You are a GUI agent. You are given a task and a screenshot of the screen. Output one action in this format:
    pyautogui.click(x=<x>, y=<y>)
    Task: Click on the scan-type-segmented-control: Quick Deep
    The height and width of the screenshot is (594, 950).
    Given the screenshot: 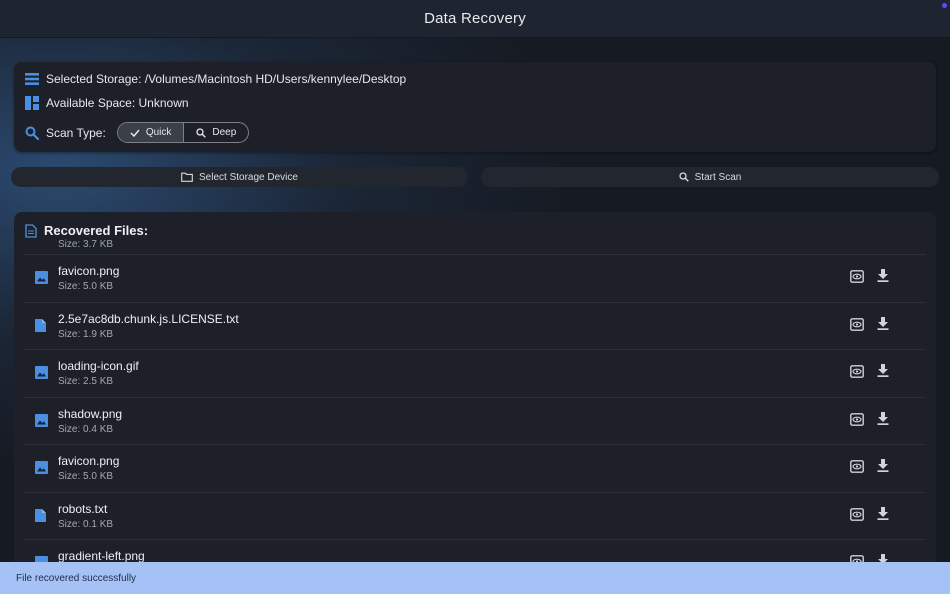 What is the action you would take?
    pyautogui.click(x=183, y=132)
    